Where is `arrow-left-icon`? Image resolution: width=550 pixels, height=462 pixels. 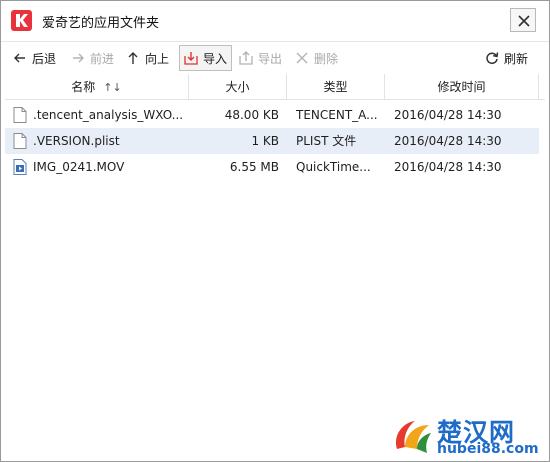 arrow-left-icon is located at coordinates (20, 58).